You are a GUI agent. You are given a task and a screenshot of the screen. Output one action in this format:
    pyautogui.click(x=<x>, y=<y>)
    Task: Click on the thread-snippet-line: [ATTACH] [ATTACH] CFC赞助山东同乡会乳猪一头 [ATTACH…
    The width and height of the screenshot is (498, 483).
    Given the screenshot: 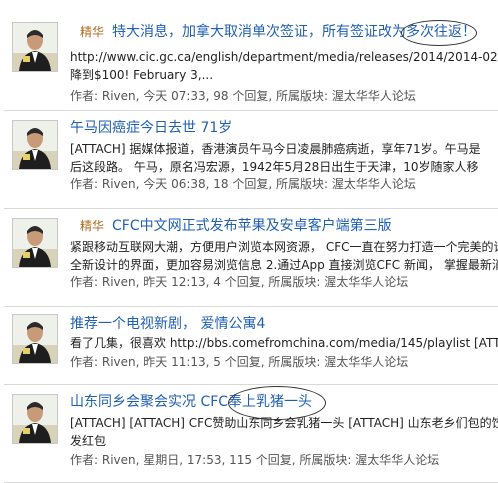 What is the action you would take?
    pyautogui.click(x=284, y=423)
    